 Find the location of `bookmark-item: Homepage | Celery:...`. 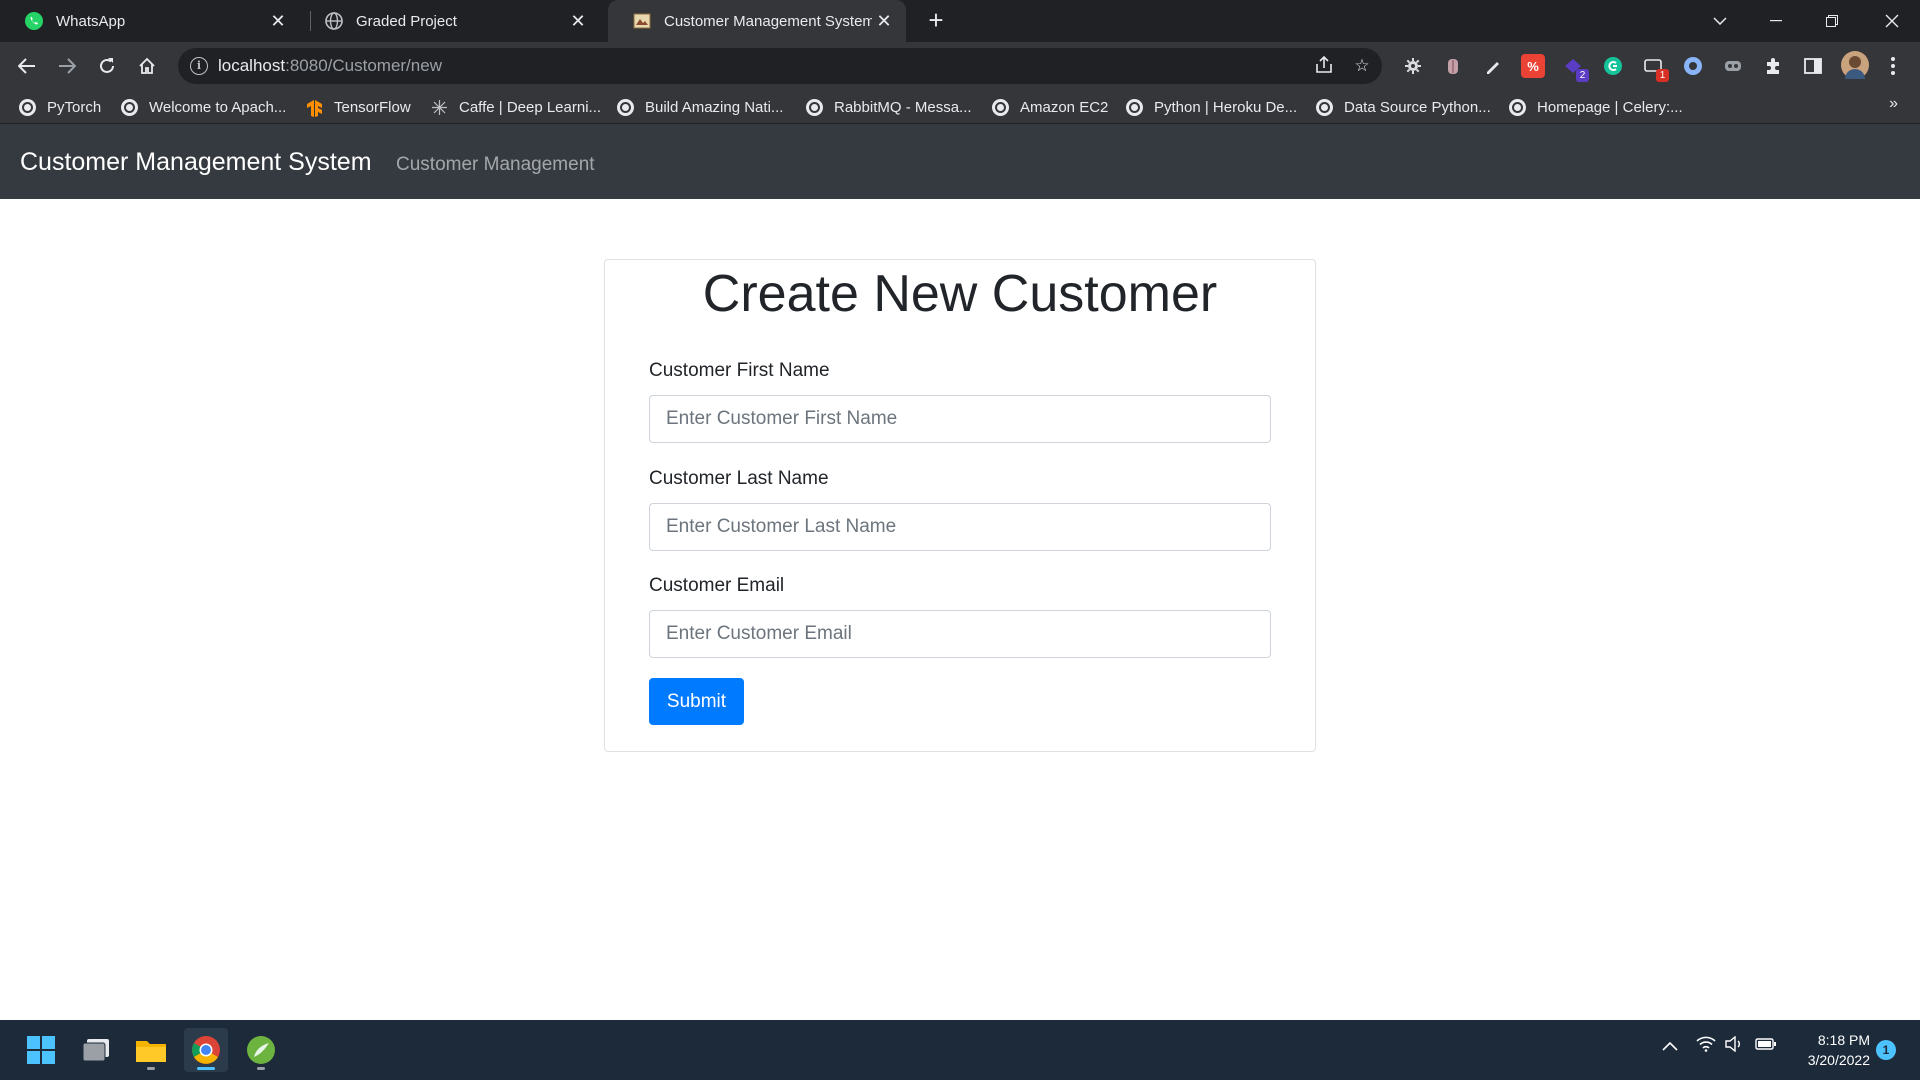

bookmark-item: Homepage | Celery:... is located at coordinates (1596, 107).